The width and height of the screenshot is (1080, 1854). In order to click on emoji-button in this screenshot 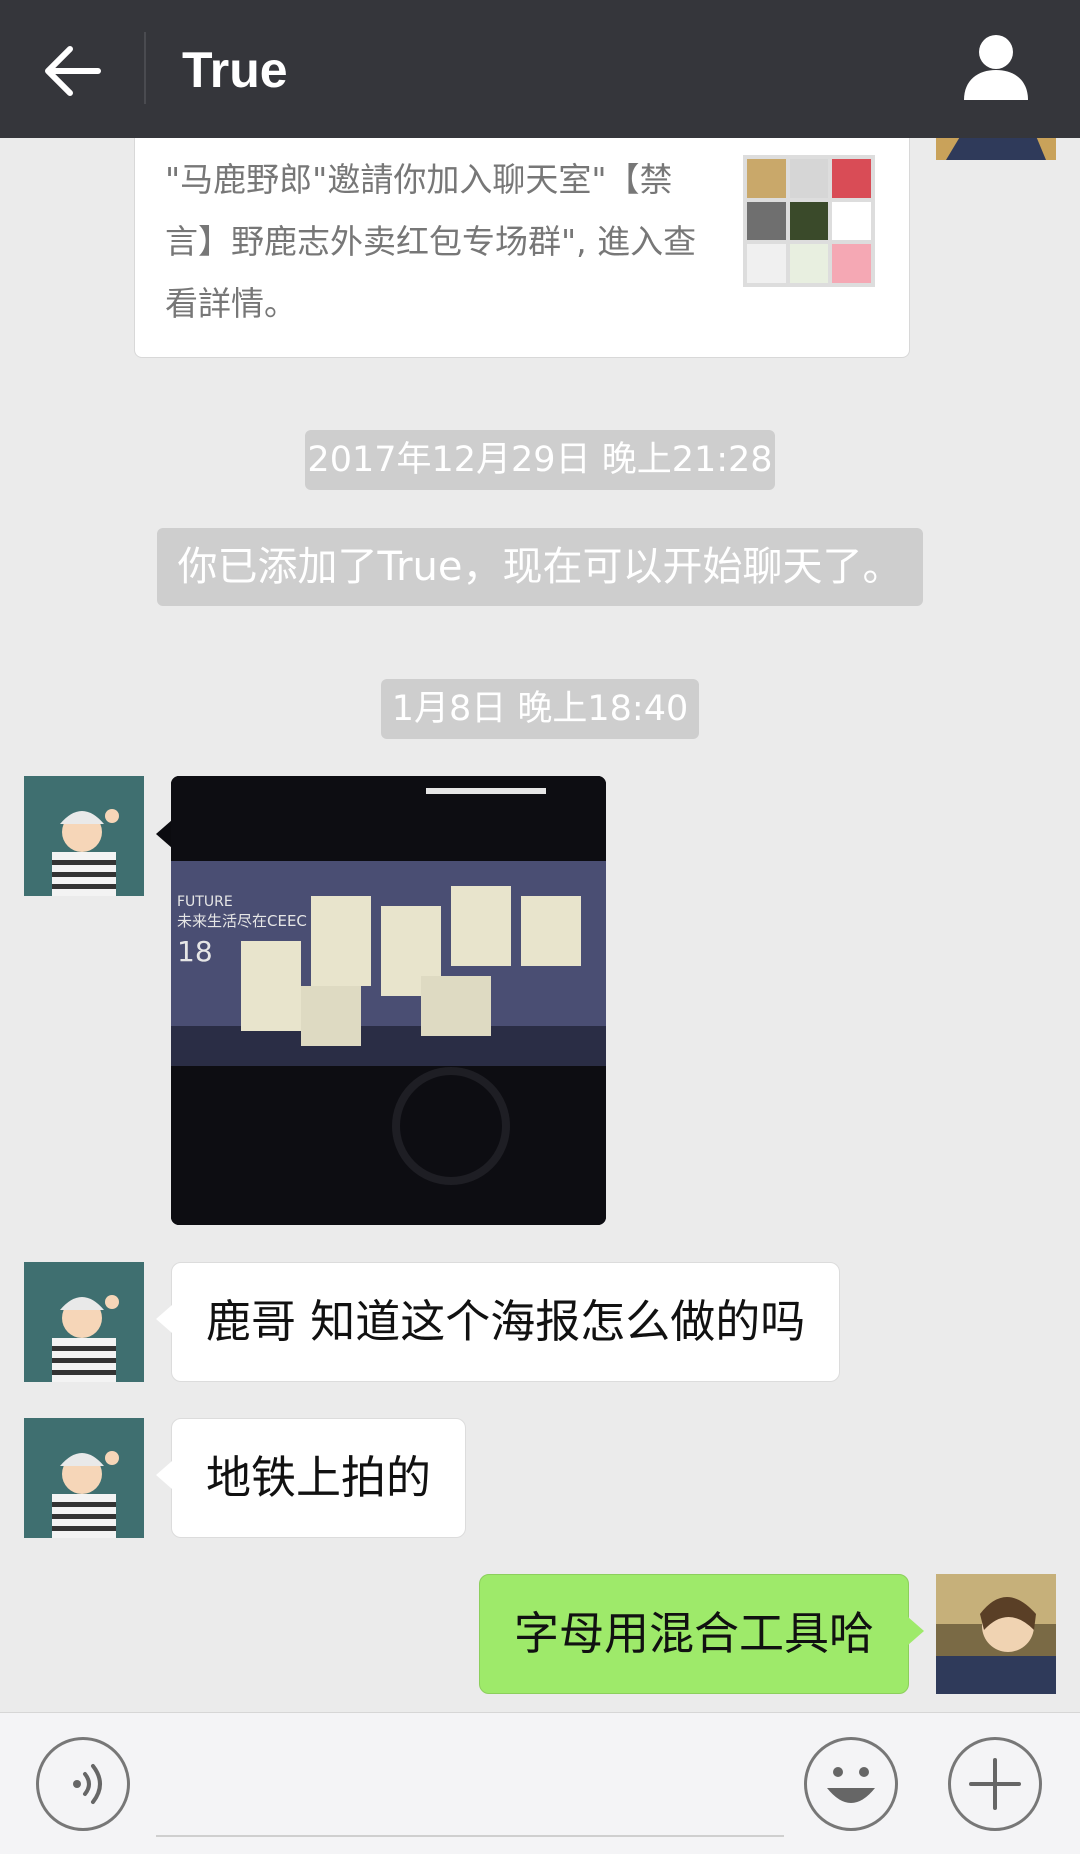, I will do `click(851, 1784)`.